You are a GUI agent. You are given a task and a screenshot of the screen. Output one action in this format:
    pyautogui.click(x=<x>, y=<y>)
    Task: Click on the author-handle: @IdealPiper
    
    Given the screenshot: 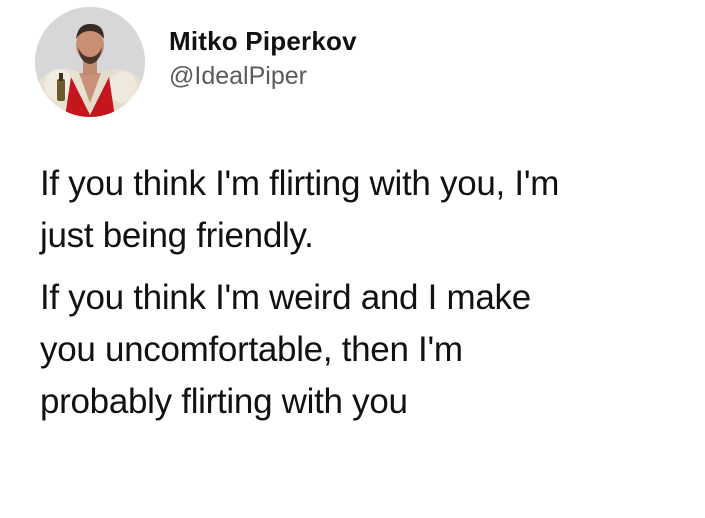 What is the action you would take?
    pyautogui.click(x=263, y=76)
    